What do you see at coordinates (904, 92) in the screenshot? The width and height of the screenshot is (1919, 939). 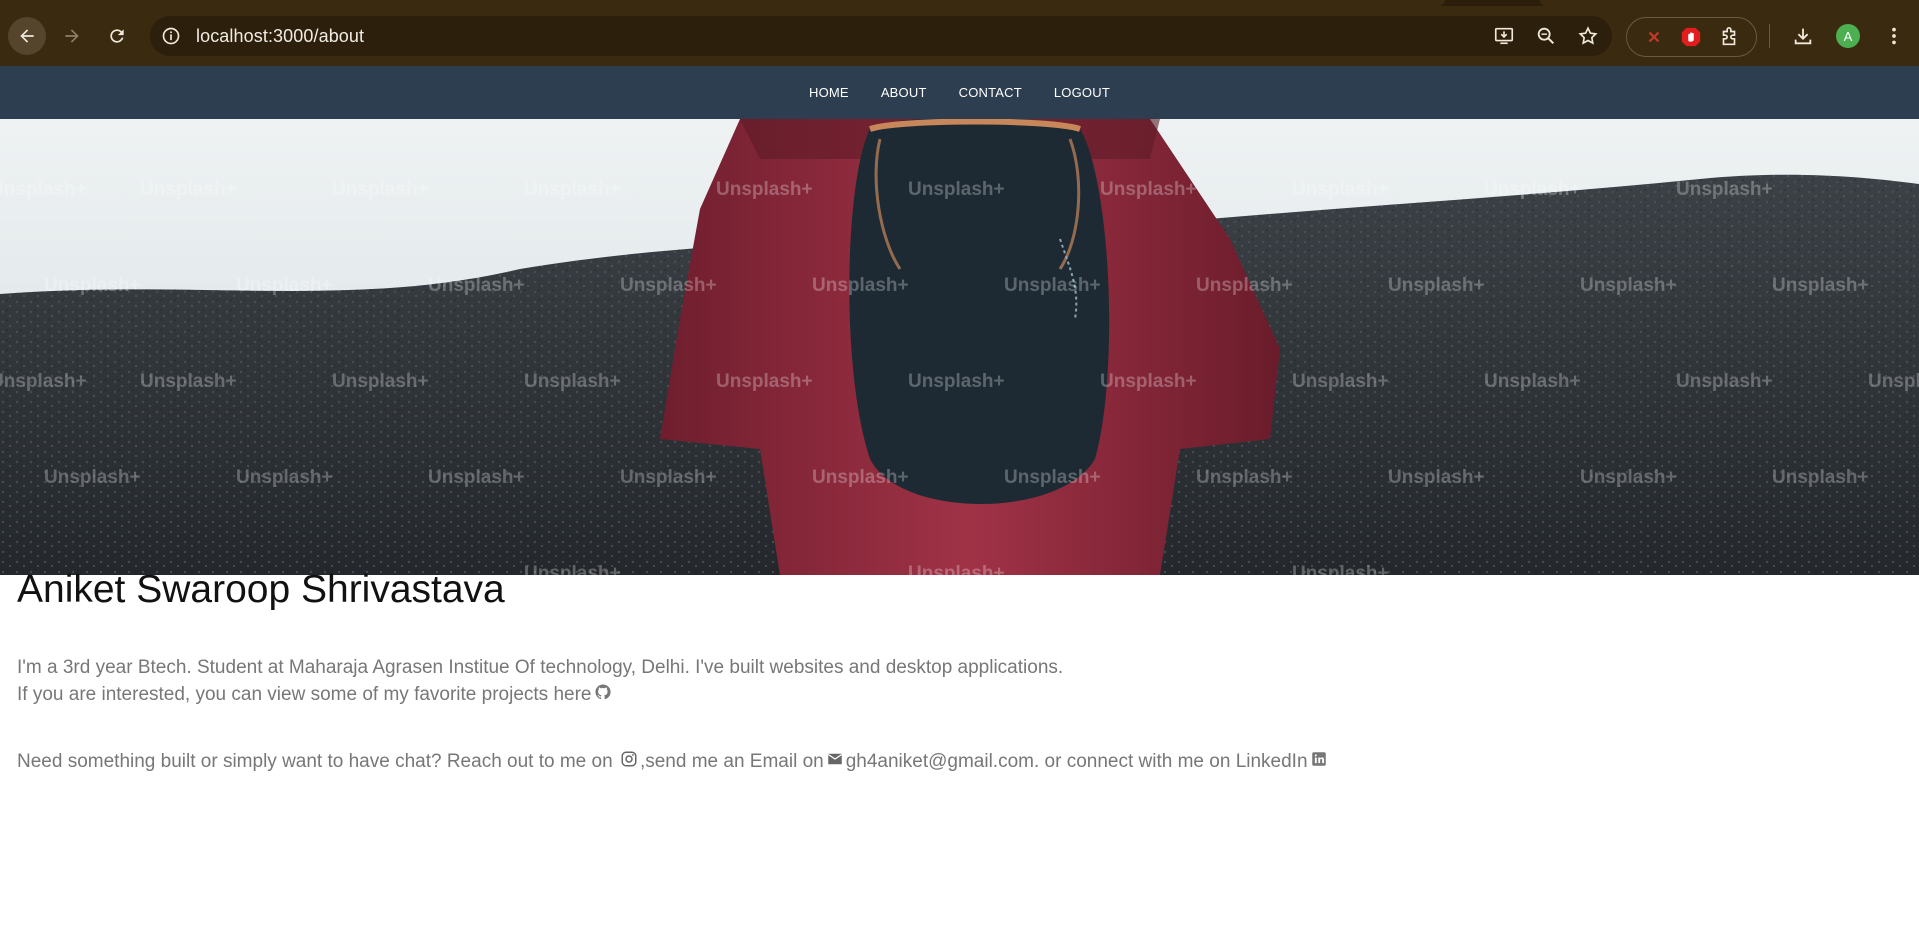 I see `nav-about-link: ABOUT` at bounding box center [904, 92].